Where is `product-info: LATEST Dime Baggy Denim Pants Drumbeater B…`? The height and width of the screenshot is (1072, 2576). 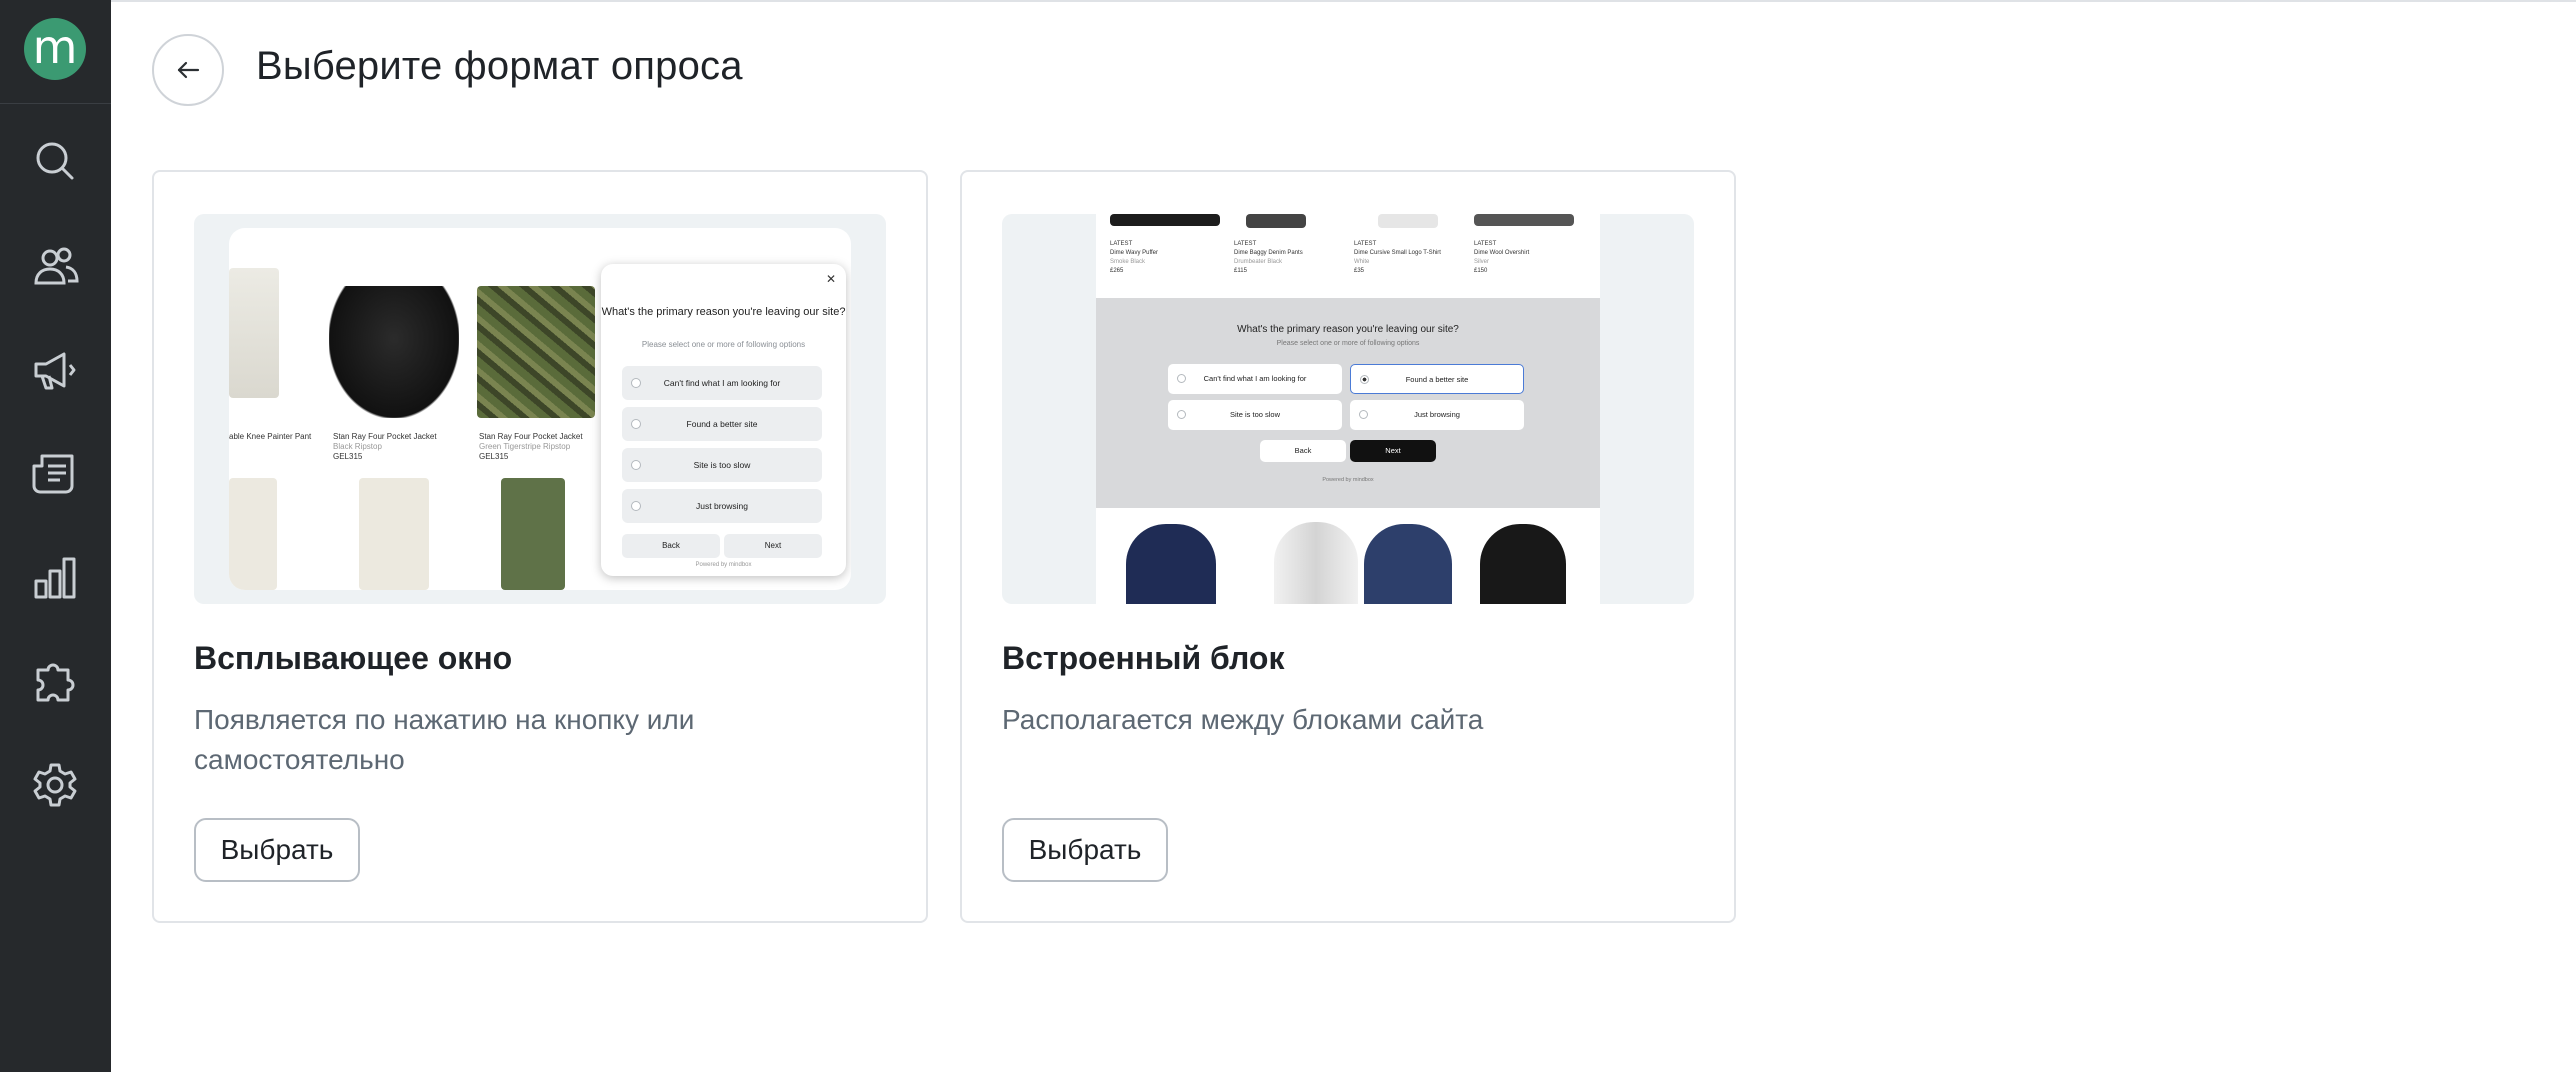 product-info: LATEST Dime Baggy Denim Pants Drumbeater B… is located at coordinates (1268, 257).